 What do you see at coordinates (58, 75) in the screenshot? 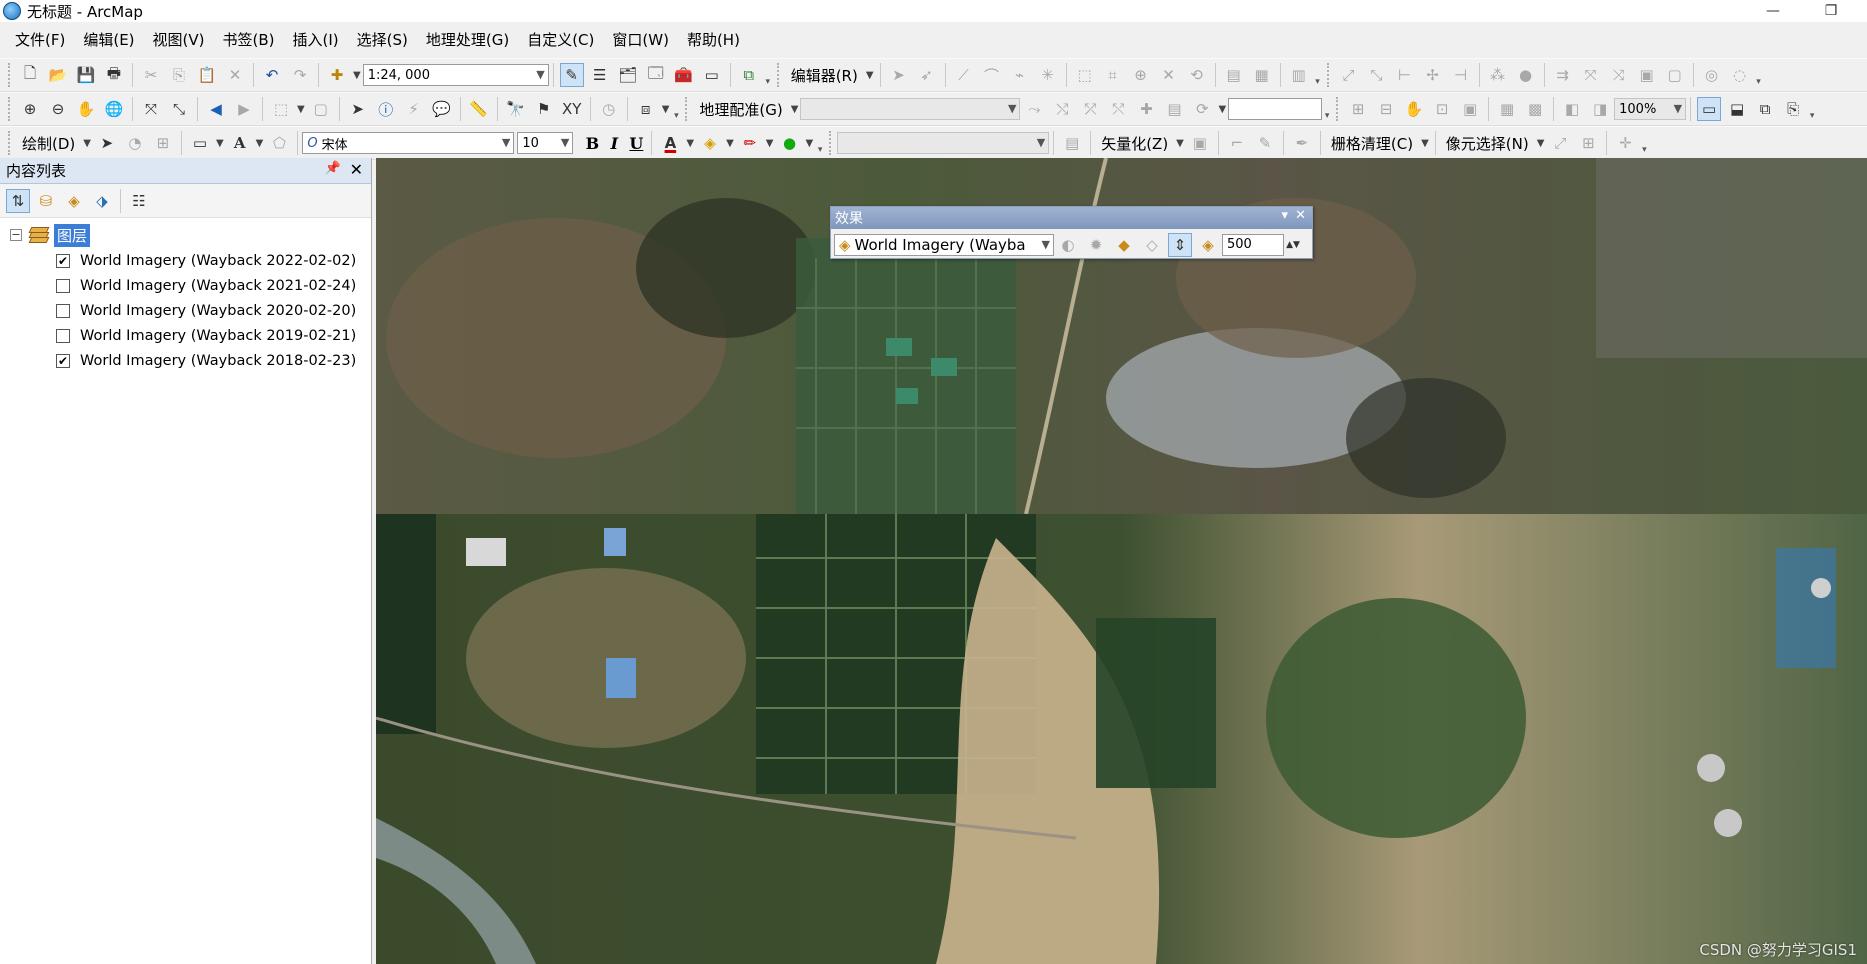
I see `open-folder-icon: 📂` at bounding box center [58, 75].